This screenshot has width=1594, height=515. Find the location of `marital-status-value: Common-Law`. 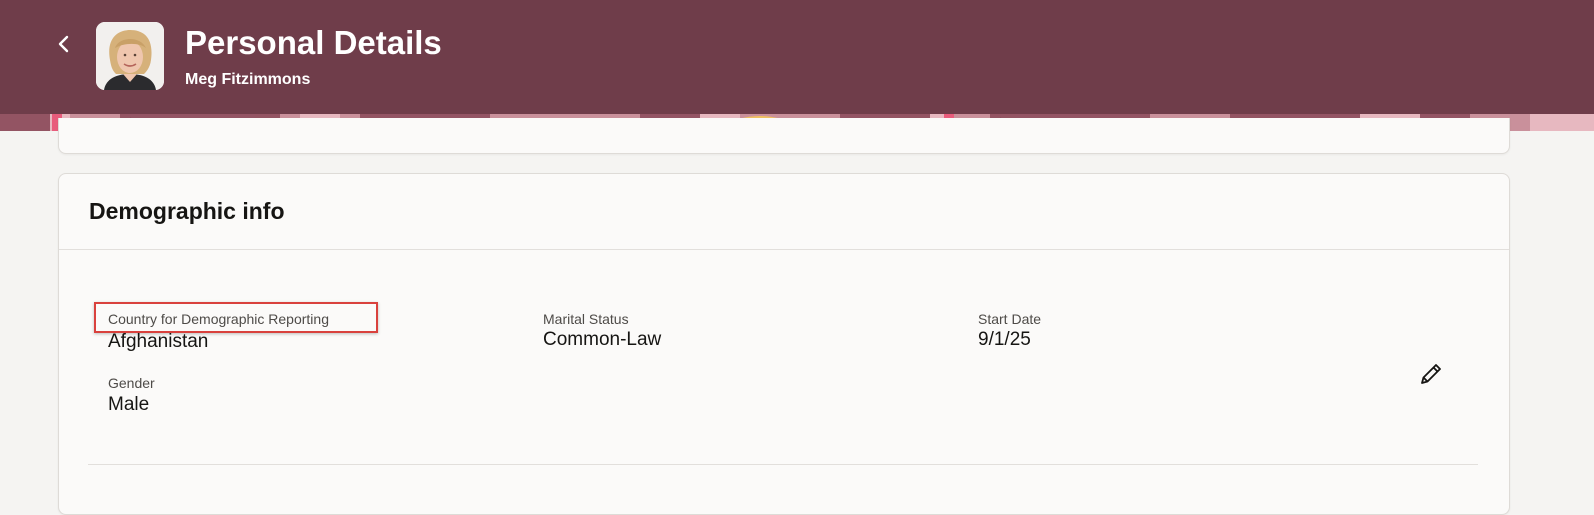

marital-status-value: Common-Law is located at coordinates (602, 339).